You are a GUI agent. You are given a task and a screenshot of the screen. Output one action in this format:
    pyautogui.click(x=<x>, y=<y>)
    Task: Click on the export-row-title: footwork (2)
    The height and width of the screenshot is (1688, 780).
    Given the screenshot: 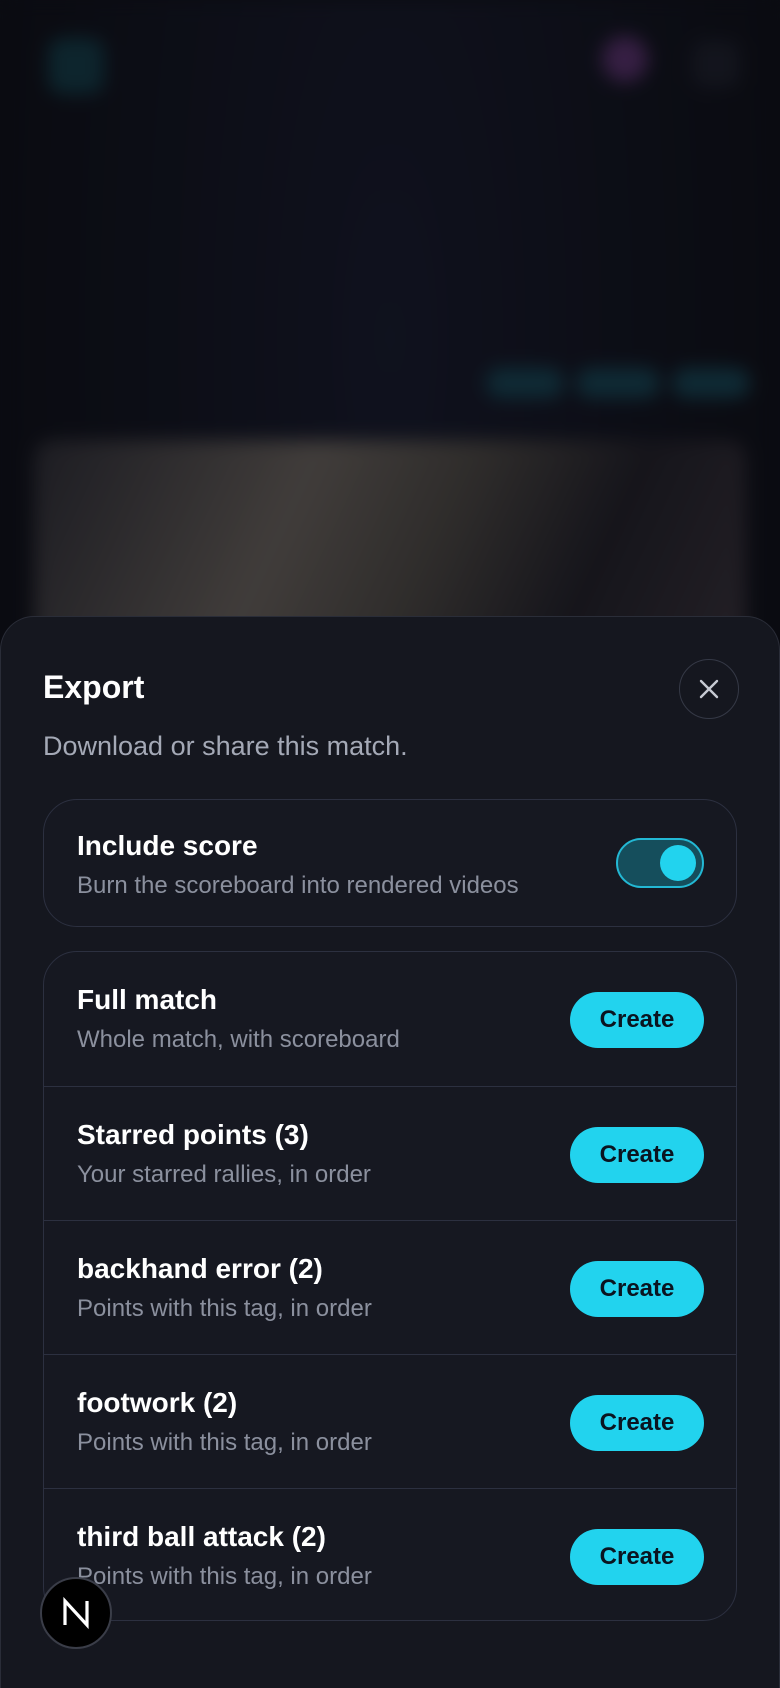 What is the action you would take?
    pyautogui.click(x=157, y=1402)
    